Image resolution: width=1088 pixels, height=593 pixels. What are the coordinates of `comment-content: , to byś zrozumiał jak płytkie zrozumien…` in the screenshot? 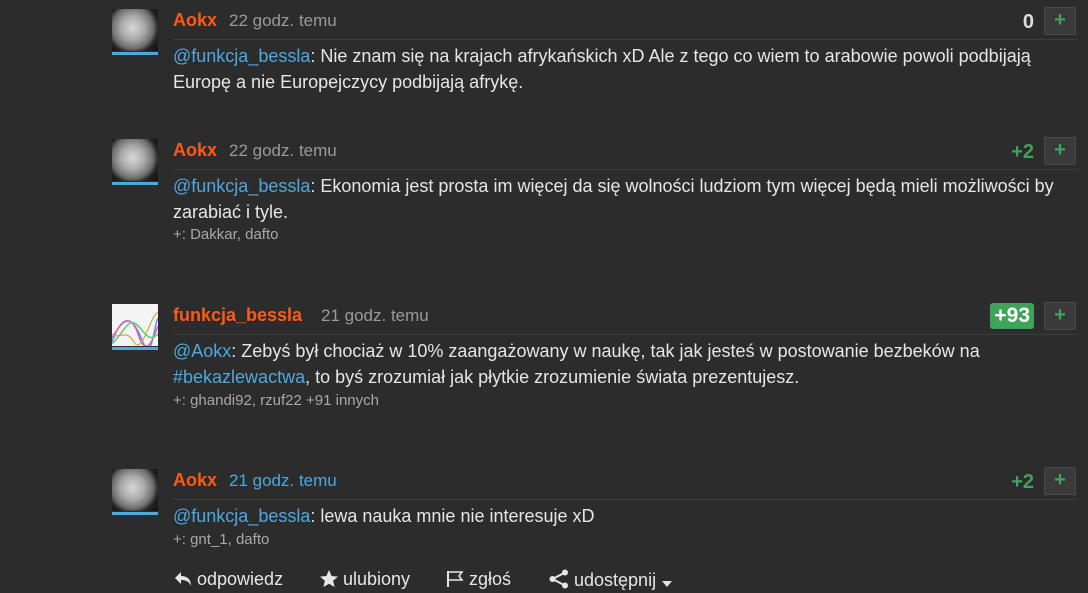 It's located at (552, 377).